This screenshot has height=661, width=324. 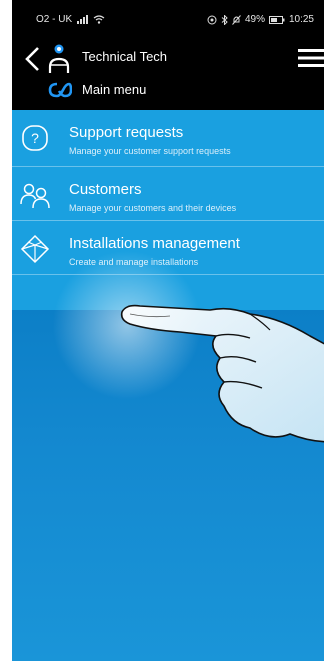 I want to click on status-left: O2 - UK, so click(x=70, y=19).